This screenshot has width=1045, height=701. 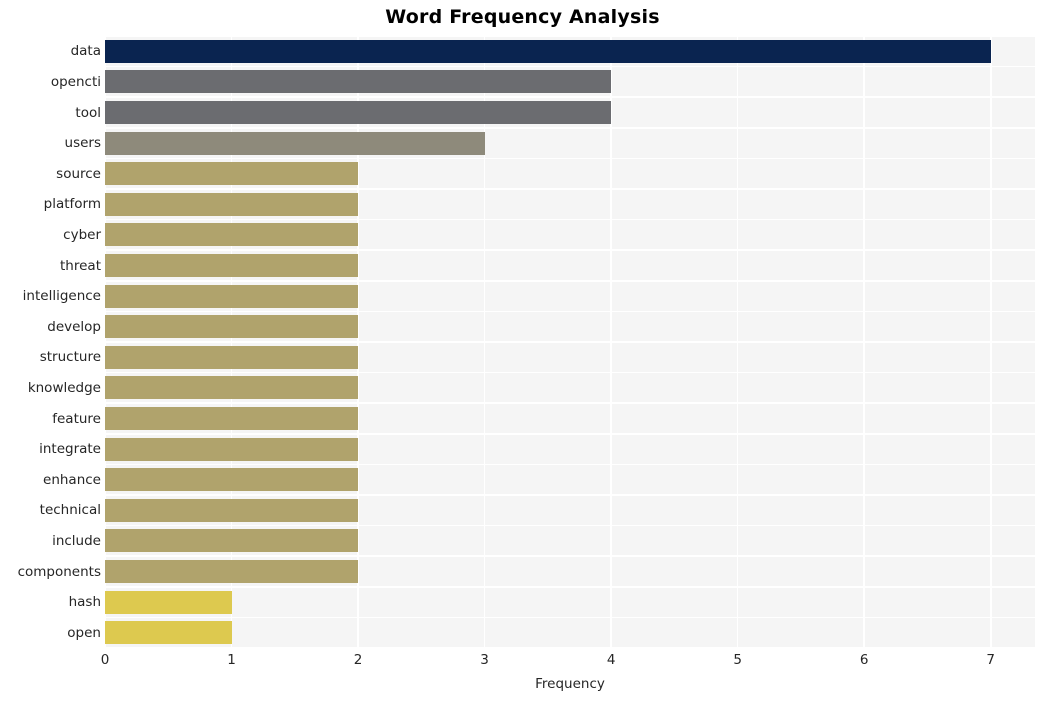 What do you see at coordinates (231, 660) in the screenshot?
I see `x-tick-label: 1` at bounding box center [231, 660].